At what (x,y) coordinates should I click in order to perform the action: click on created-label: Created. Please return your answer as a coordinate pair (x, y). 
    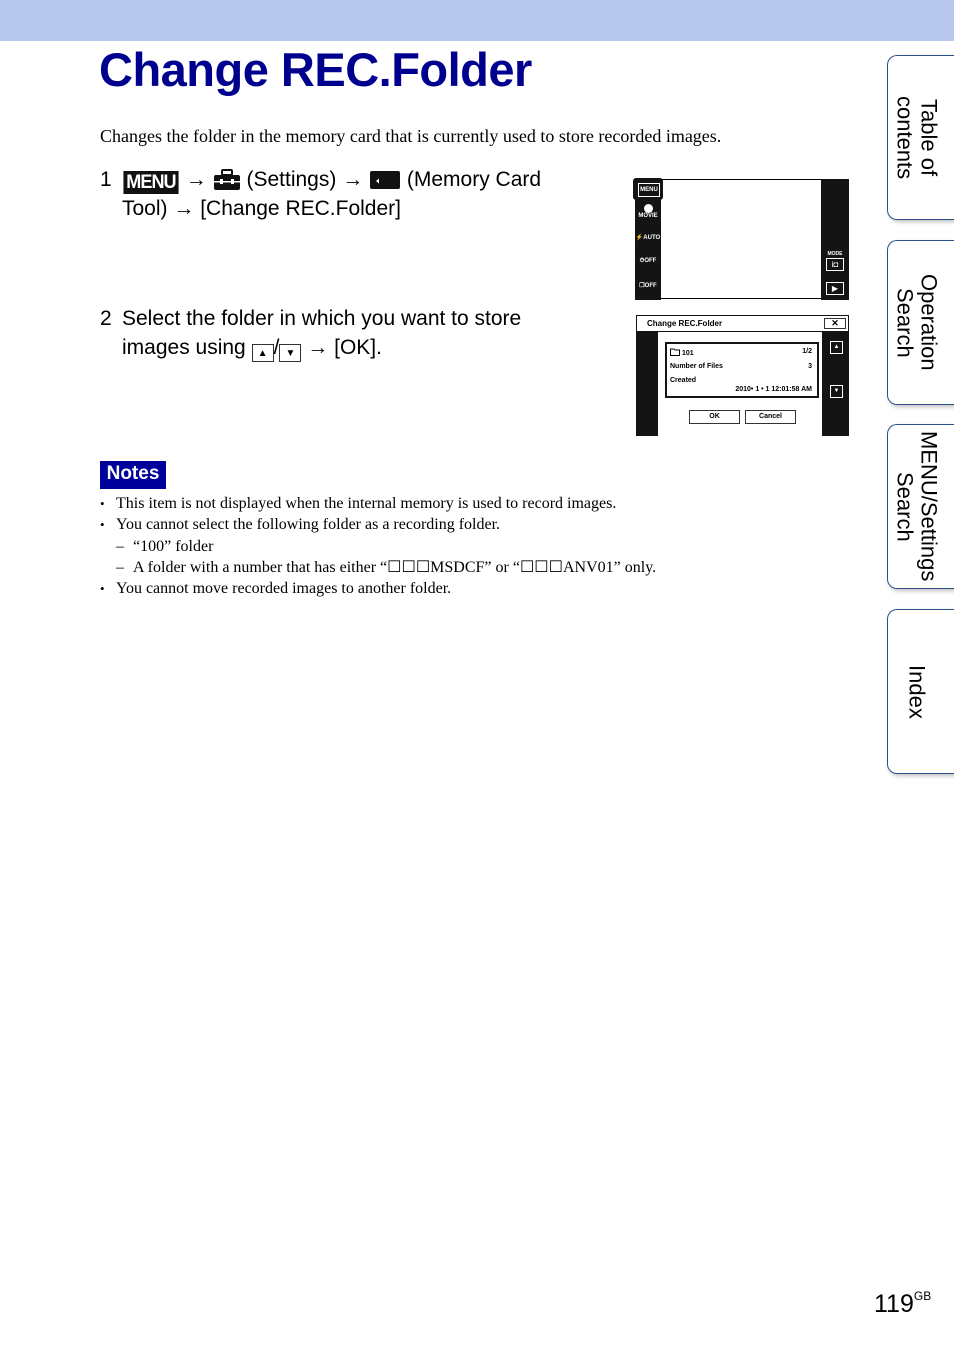
    Looking at the image, I should click on (683, 380).